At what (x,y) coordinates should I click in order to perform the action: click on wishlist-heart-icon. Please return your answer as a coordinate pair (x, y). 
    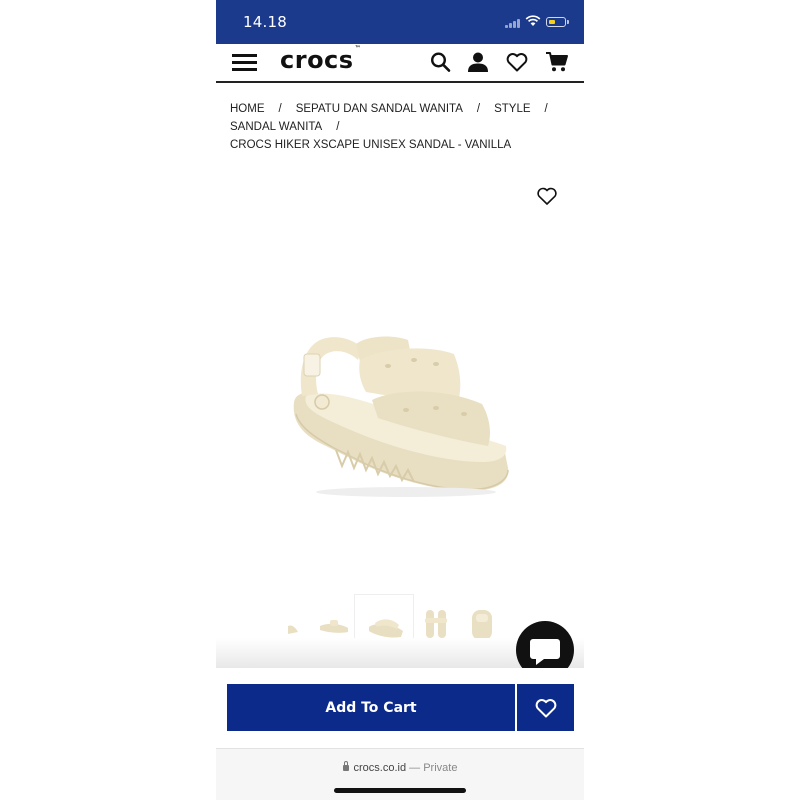
    Looking at the image, I should click on (517, 62).